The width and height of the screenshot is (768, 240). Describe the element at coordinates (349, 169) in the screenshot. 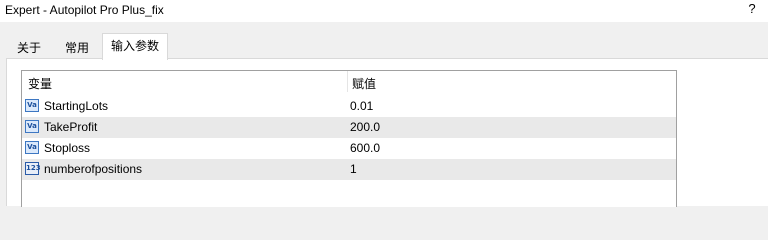

I see `table-row: 123 numberofpositions 1` at that location.